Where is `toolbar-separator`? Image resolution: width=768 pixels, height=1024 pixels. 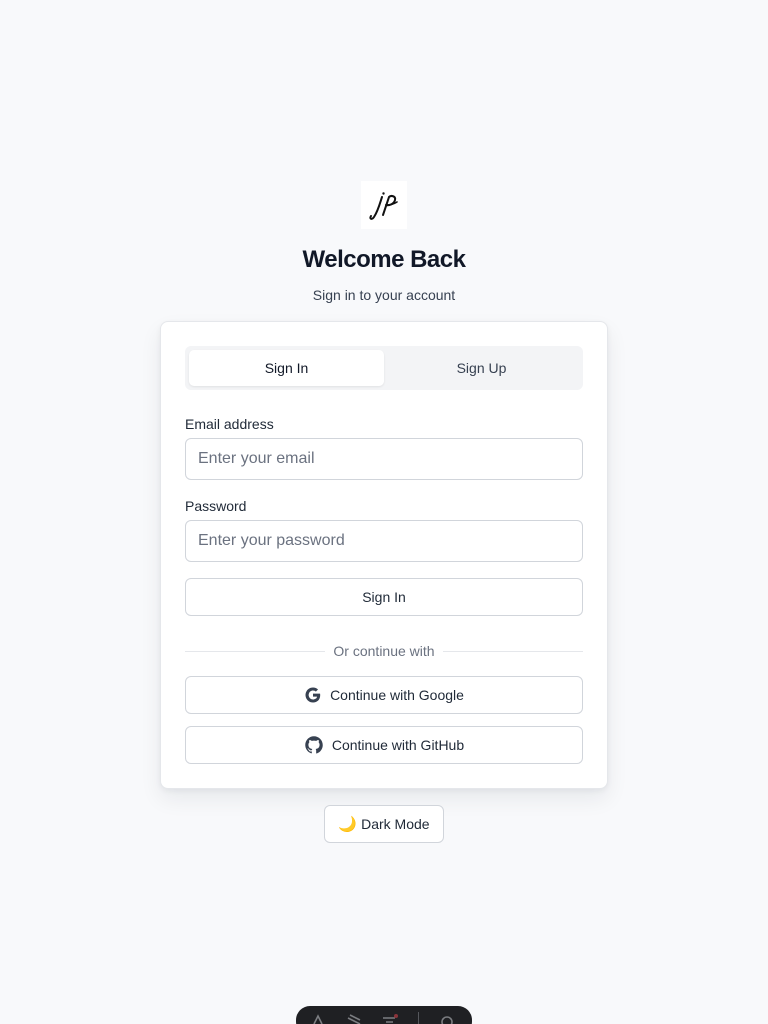 toolbar-separator is located at coordinates (418, 1018).